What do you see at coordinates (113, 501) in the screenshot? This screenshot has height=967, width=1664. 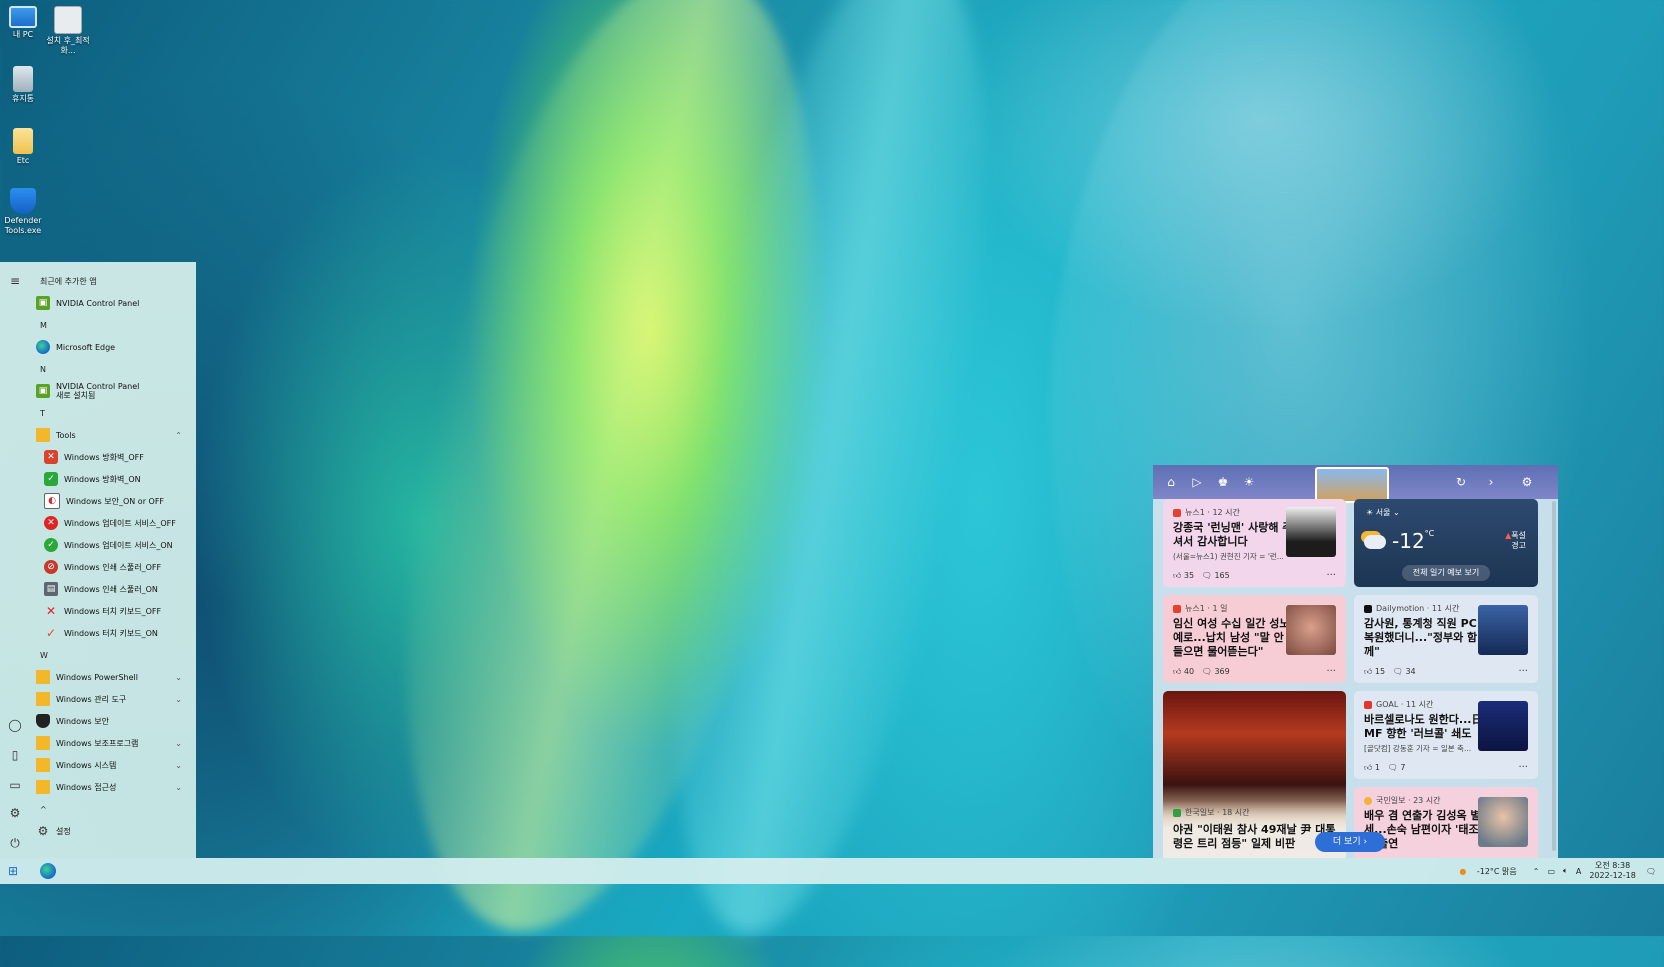 I see `app-security-toggle: ◐ Windows 보안_ON or OFF` at bounding box center [113, 501].